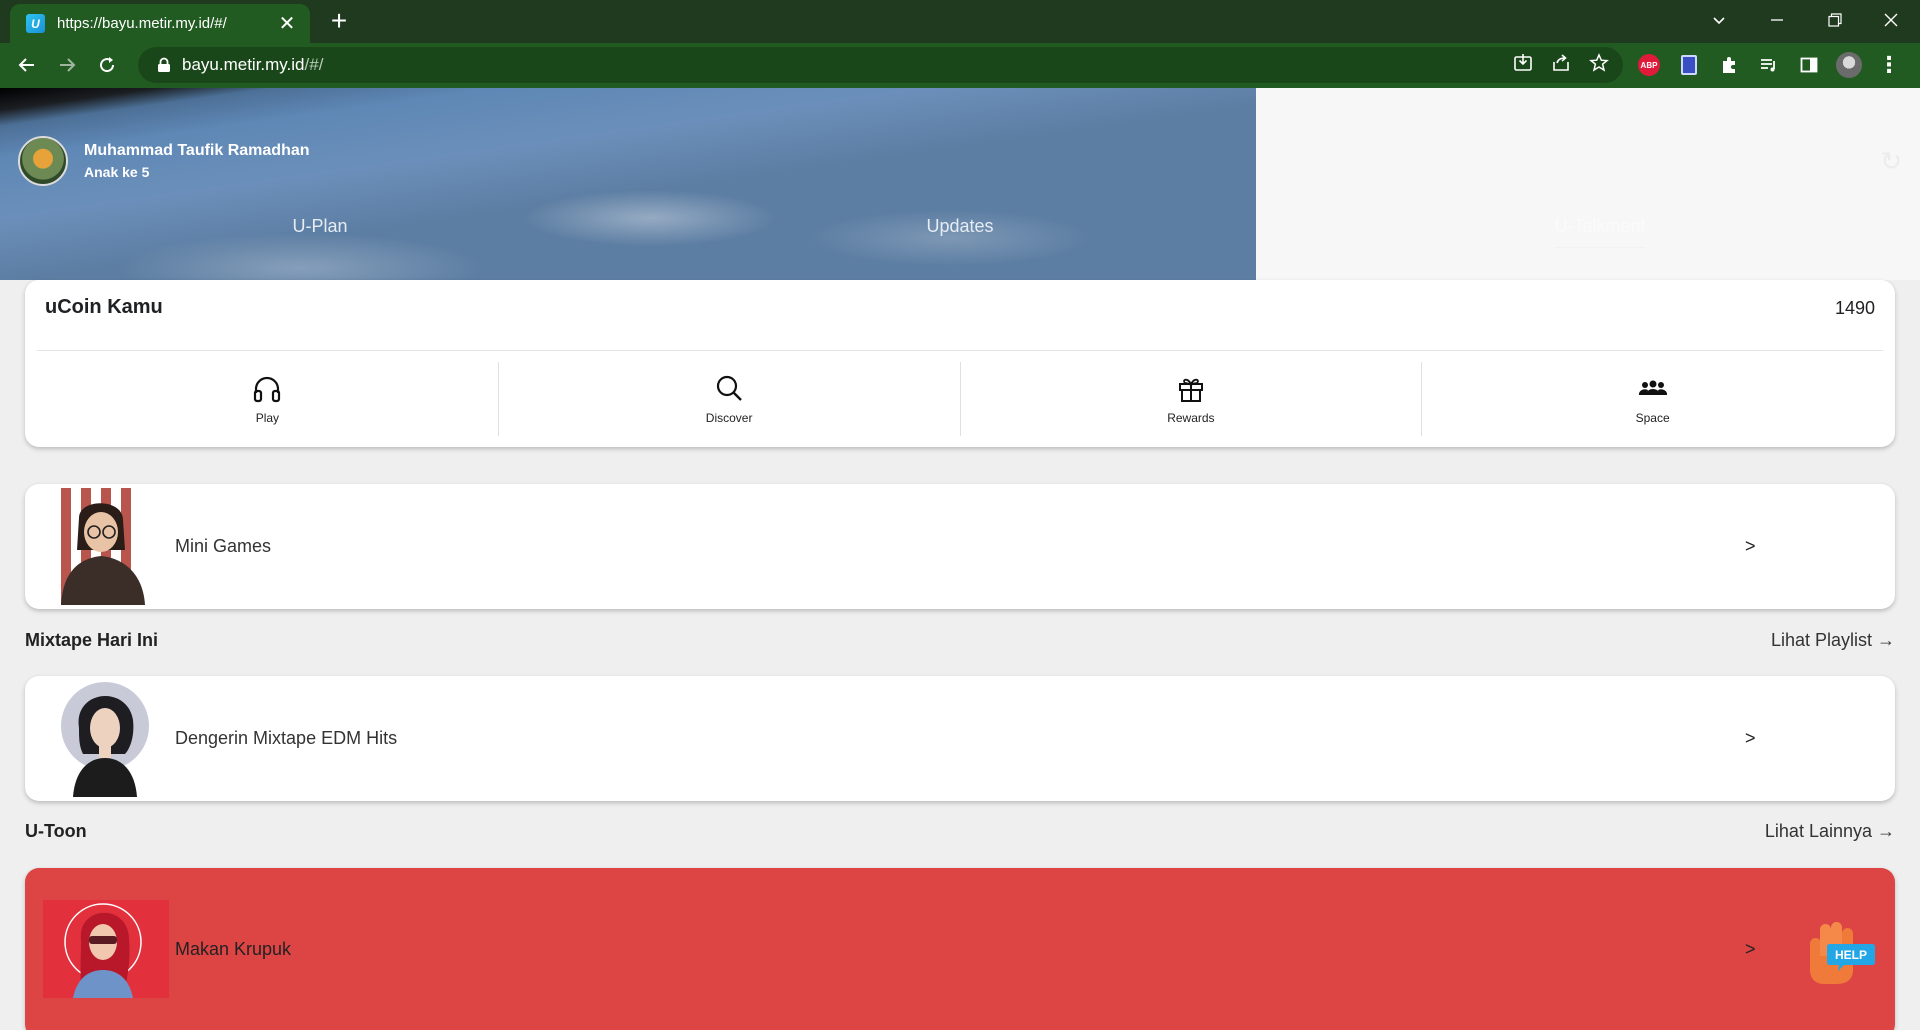 This screenshot has width=1920, height=1030. I want to click on site-favicon-icon: U, so click(35, 23).